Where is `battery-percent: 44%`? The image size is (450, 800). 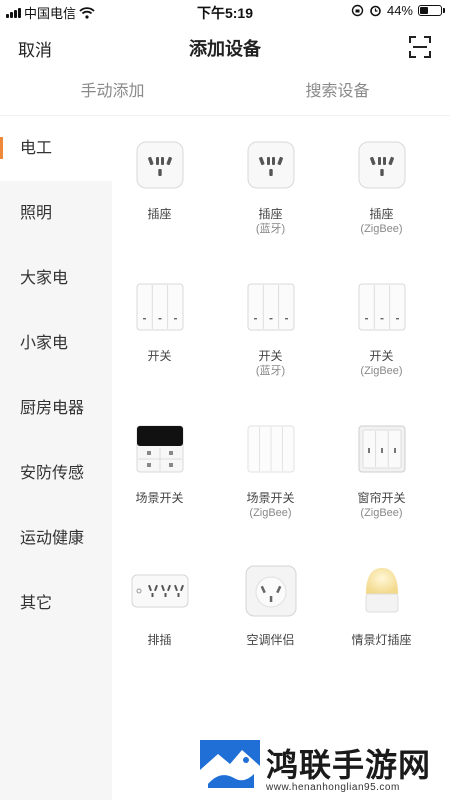 battery-percent: 44% is located at coordinates (399, 10).